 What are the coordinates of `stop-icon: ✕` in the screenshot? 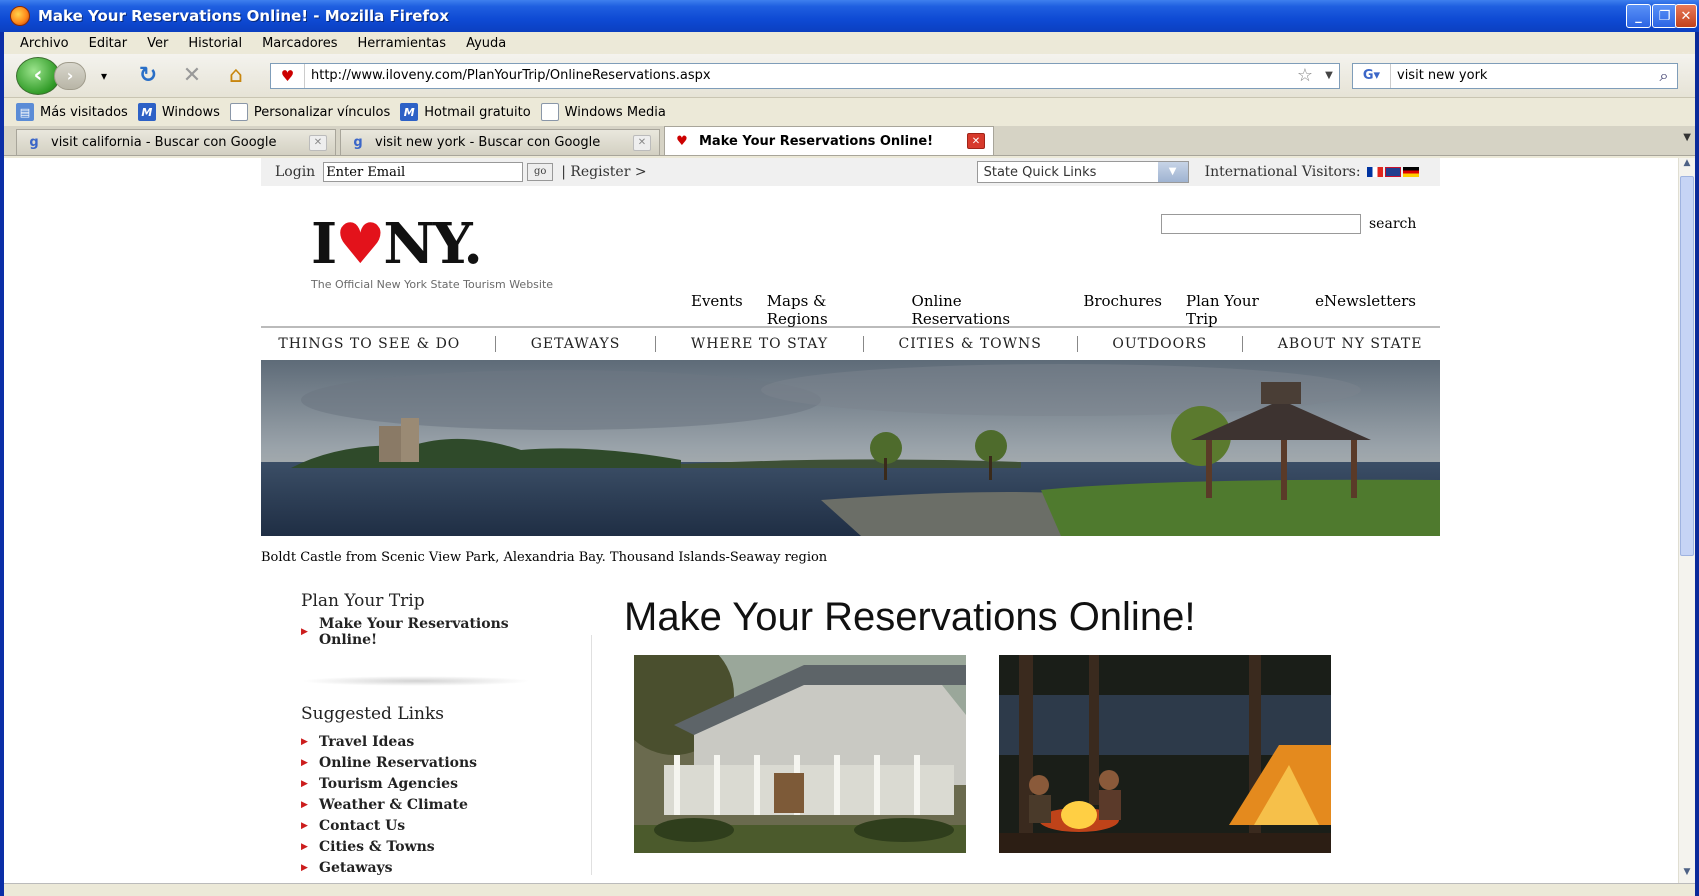 It's located at (192, 75).